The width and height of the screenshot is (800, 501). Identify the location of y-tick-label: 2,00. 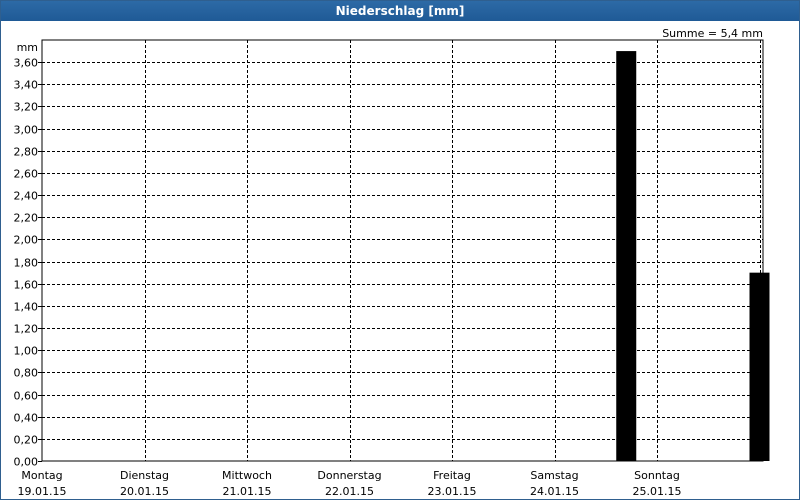
(26, 240).